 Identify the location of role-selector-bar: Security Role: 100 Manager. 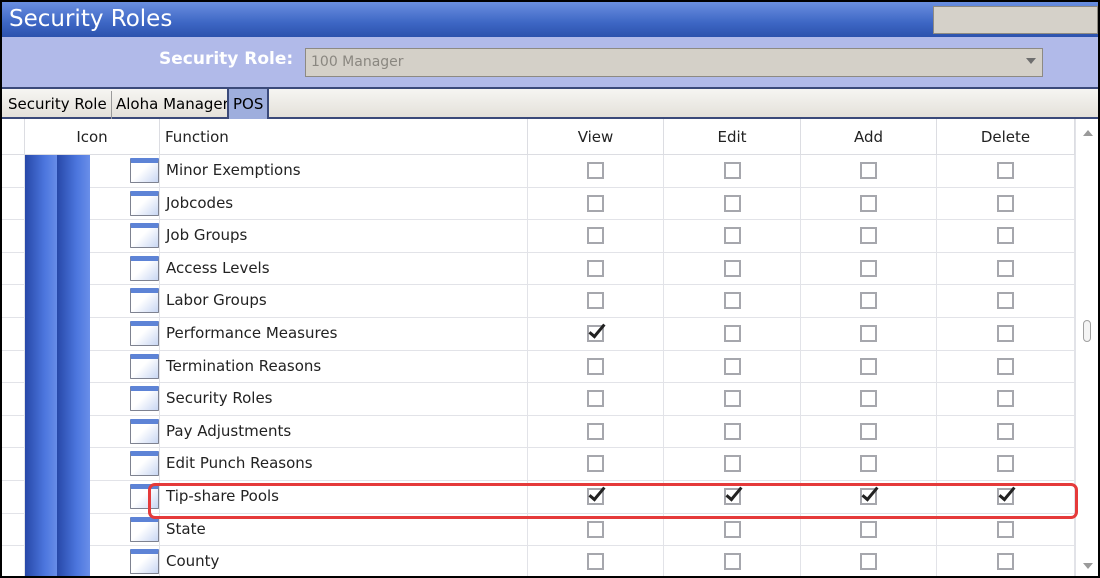
(550, 62).